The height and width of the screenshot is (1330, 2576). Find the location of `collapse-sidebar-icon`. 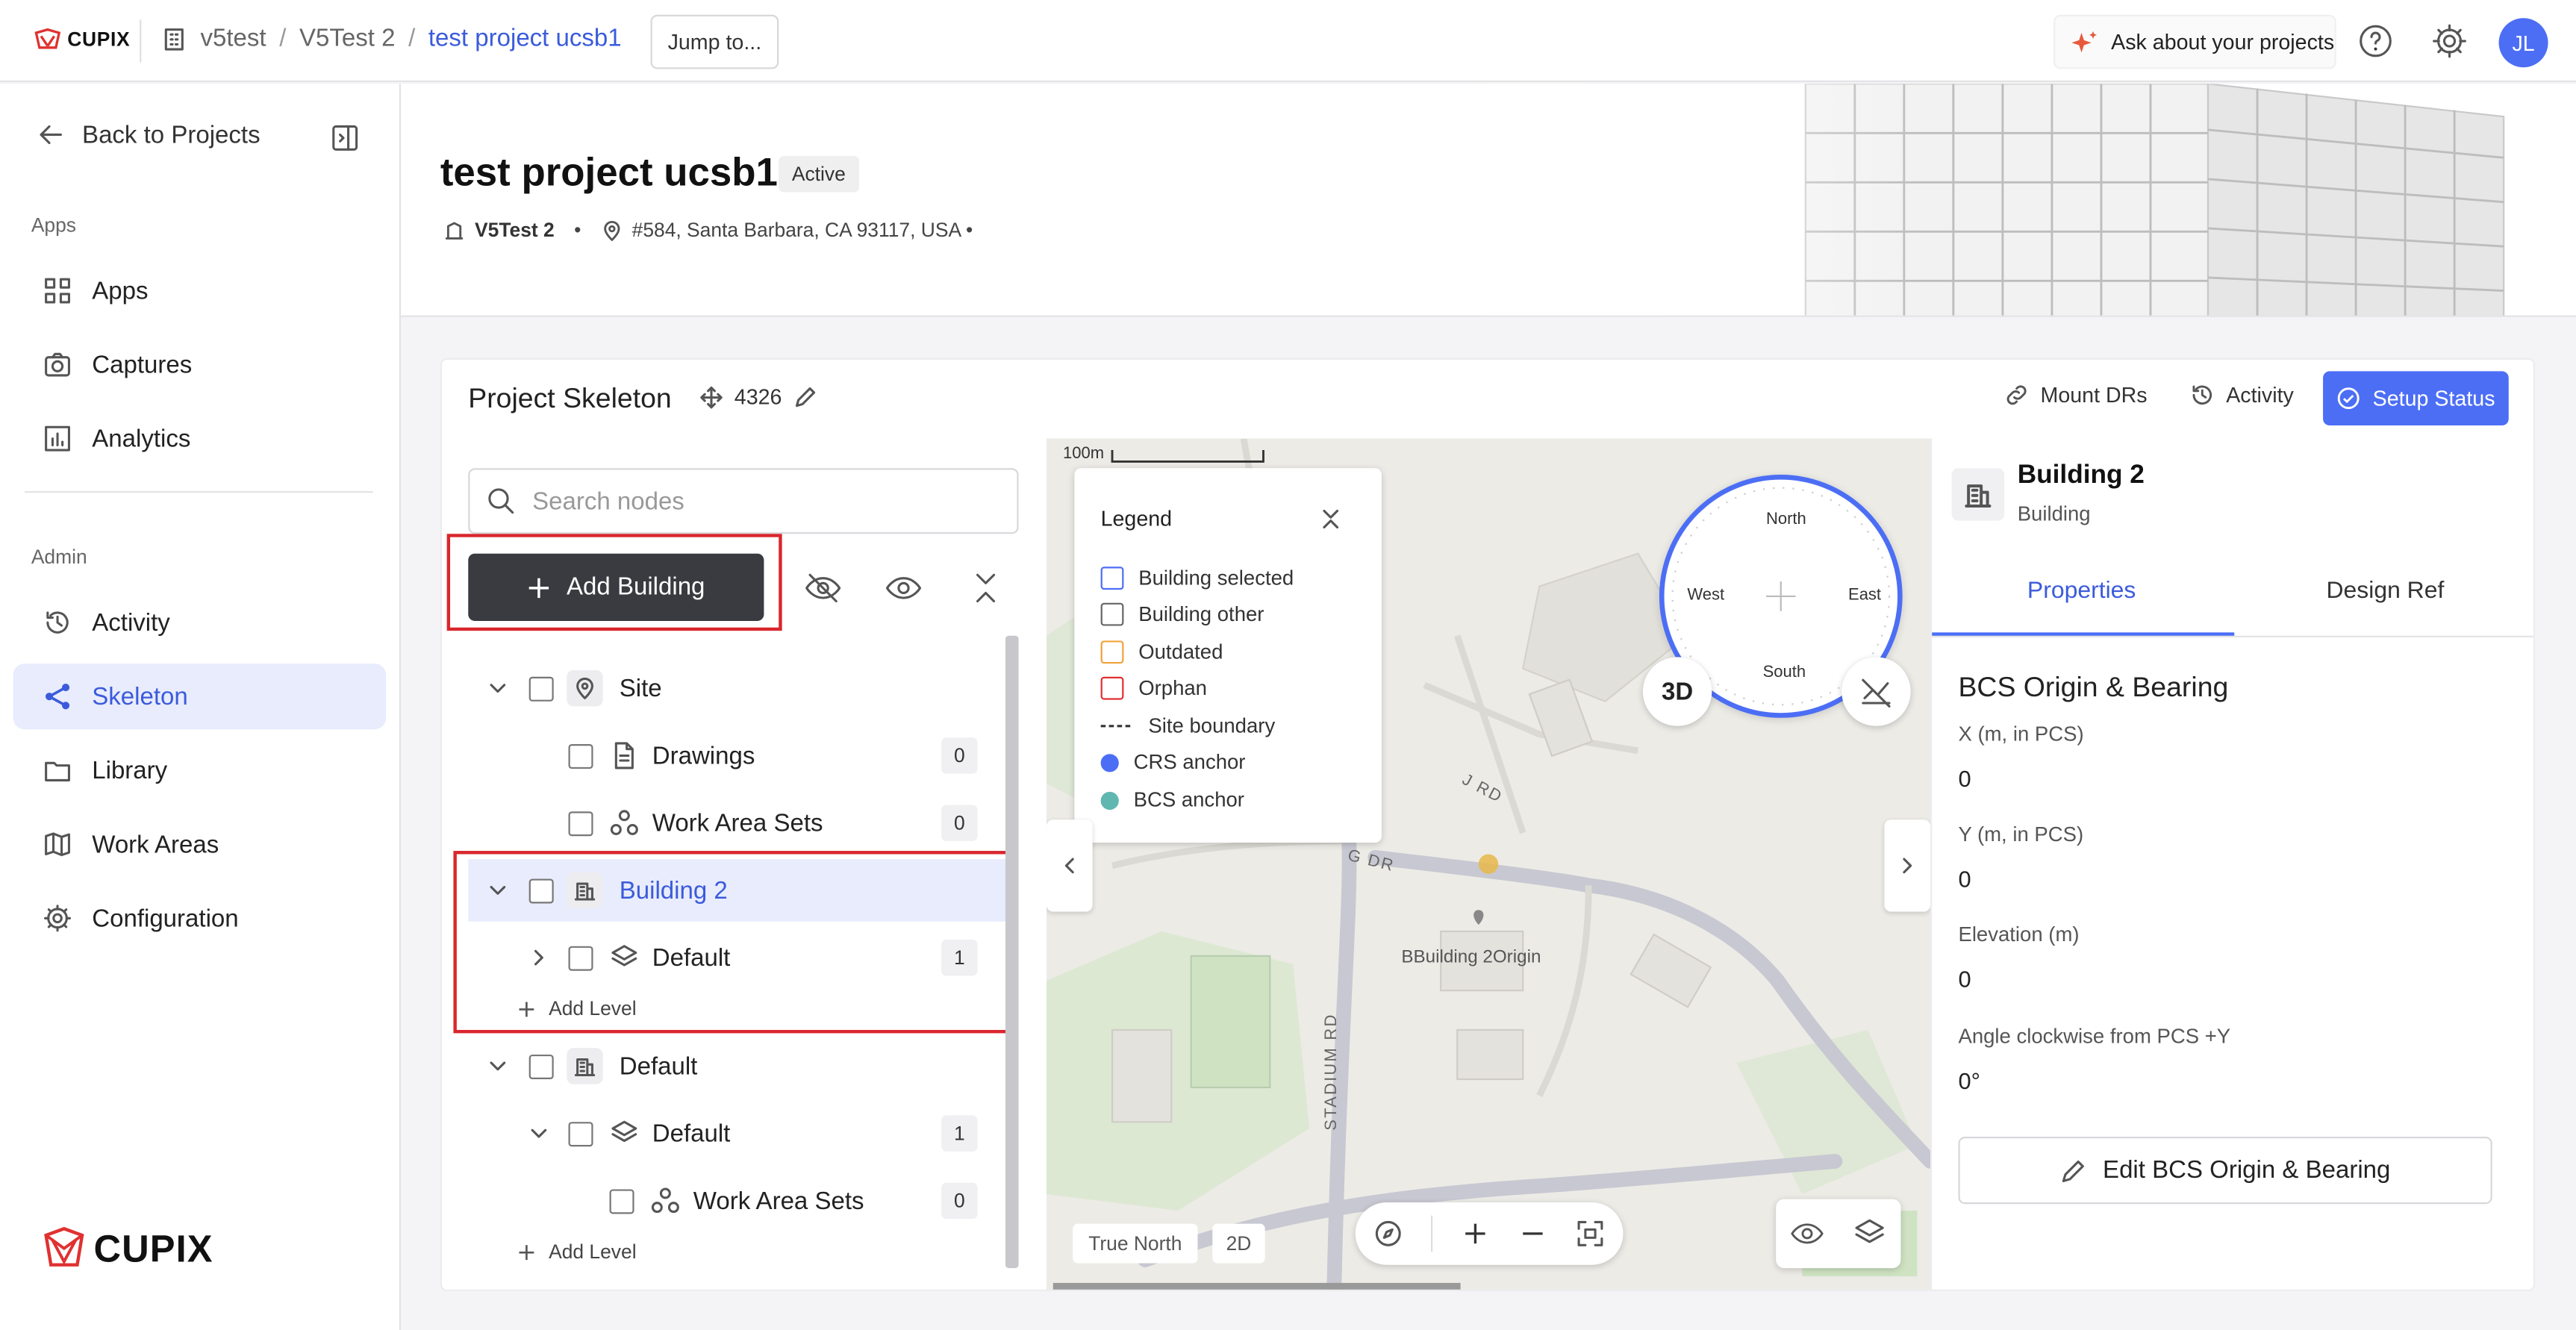

collapse-sidebar-icon is located at coordinates (345, 138).